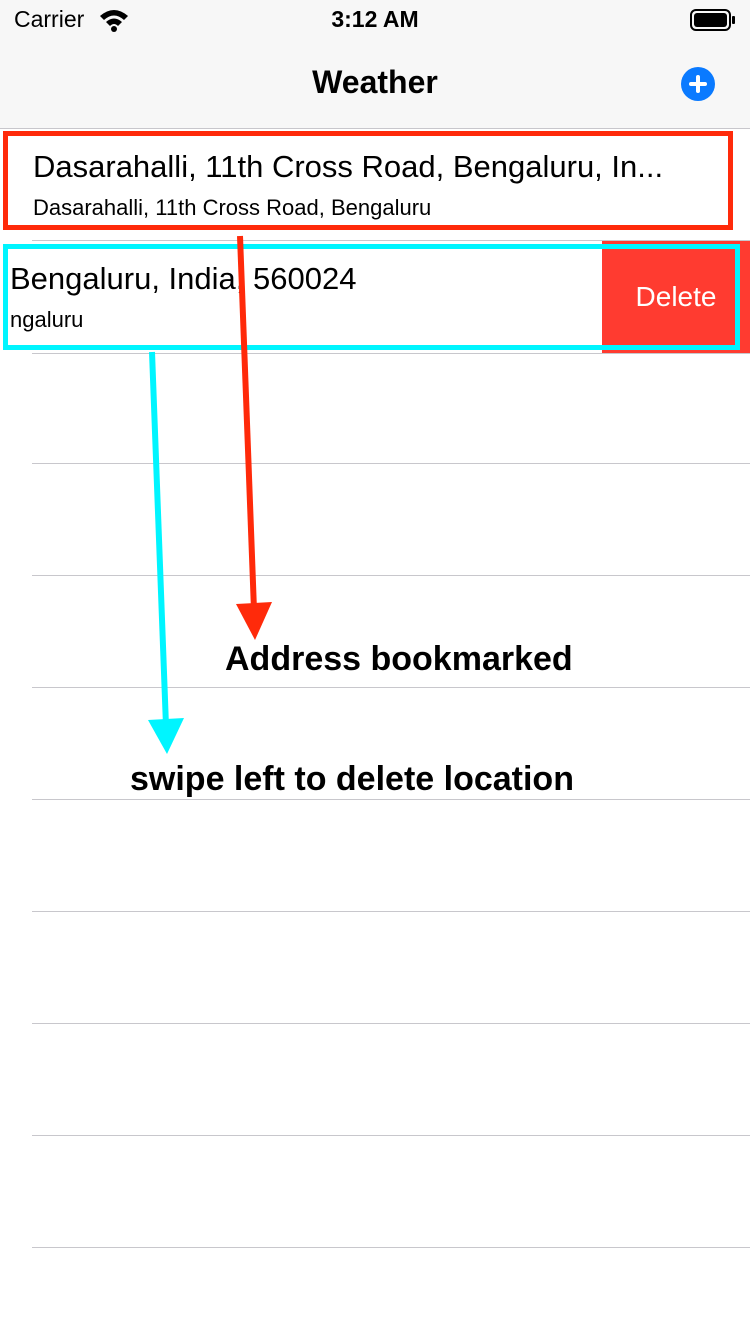 This screenshot has width=750, height=1334. What do you see at coordinates (399, 659) in the screenshot?
I see `bookmarked-annotation: Address bookmarked` at bounding box center [399, 659].